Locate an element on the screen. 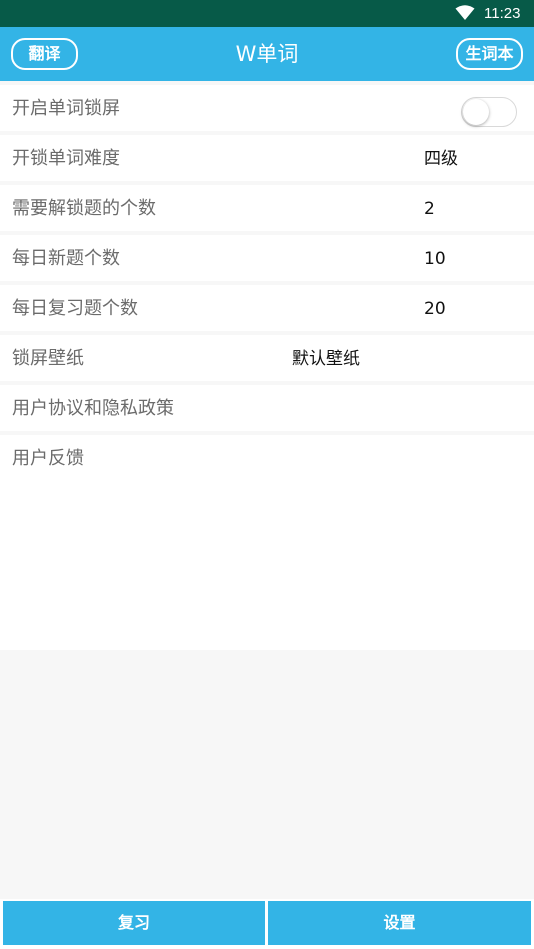 The width and height of the screenshot is (534, 949). bottom-tab-bar: 复习 设置 is located at coordinates (267, 924).